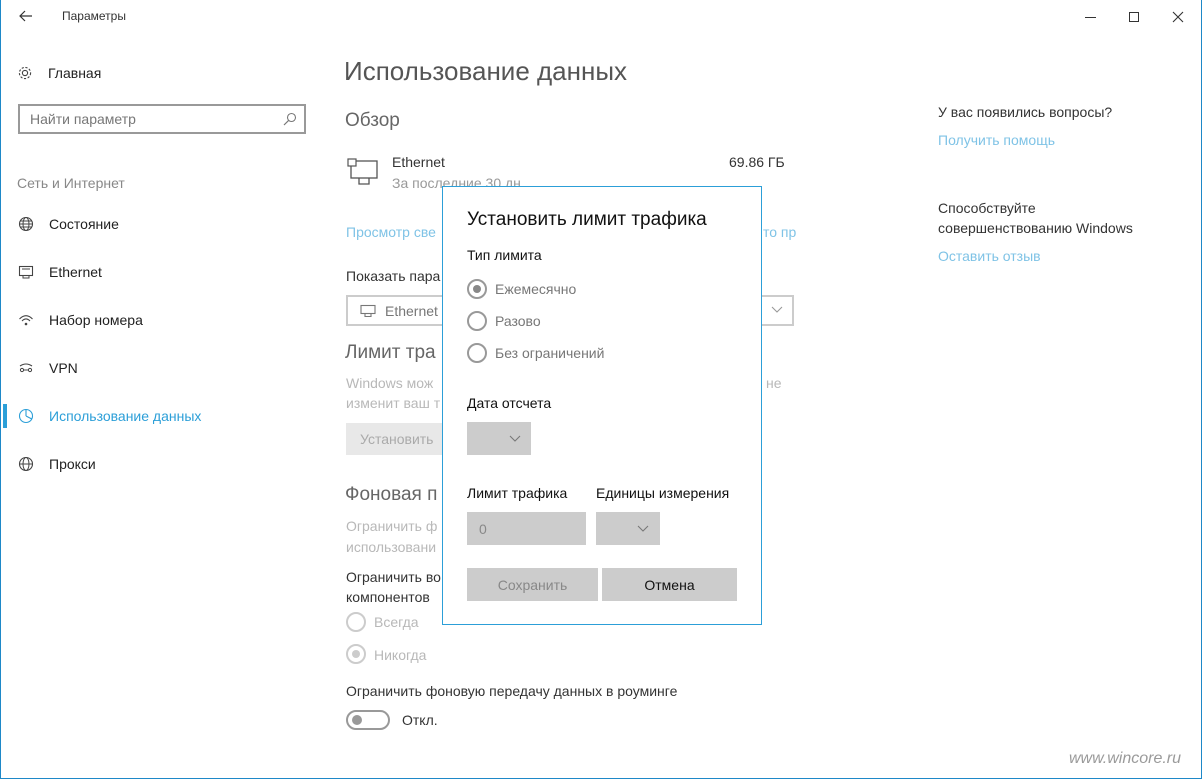  What do you see at coordinates (996, 140) in the screenshot?
I see `get-help-link: Получить помощь` at bounding box center [996, 140].